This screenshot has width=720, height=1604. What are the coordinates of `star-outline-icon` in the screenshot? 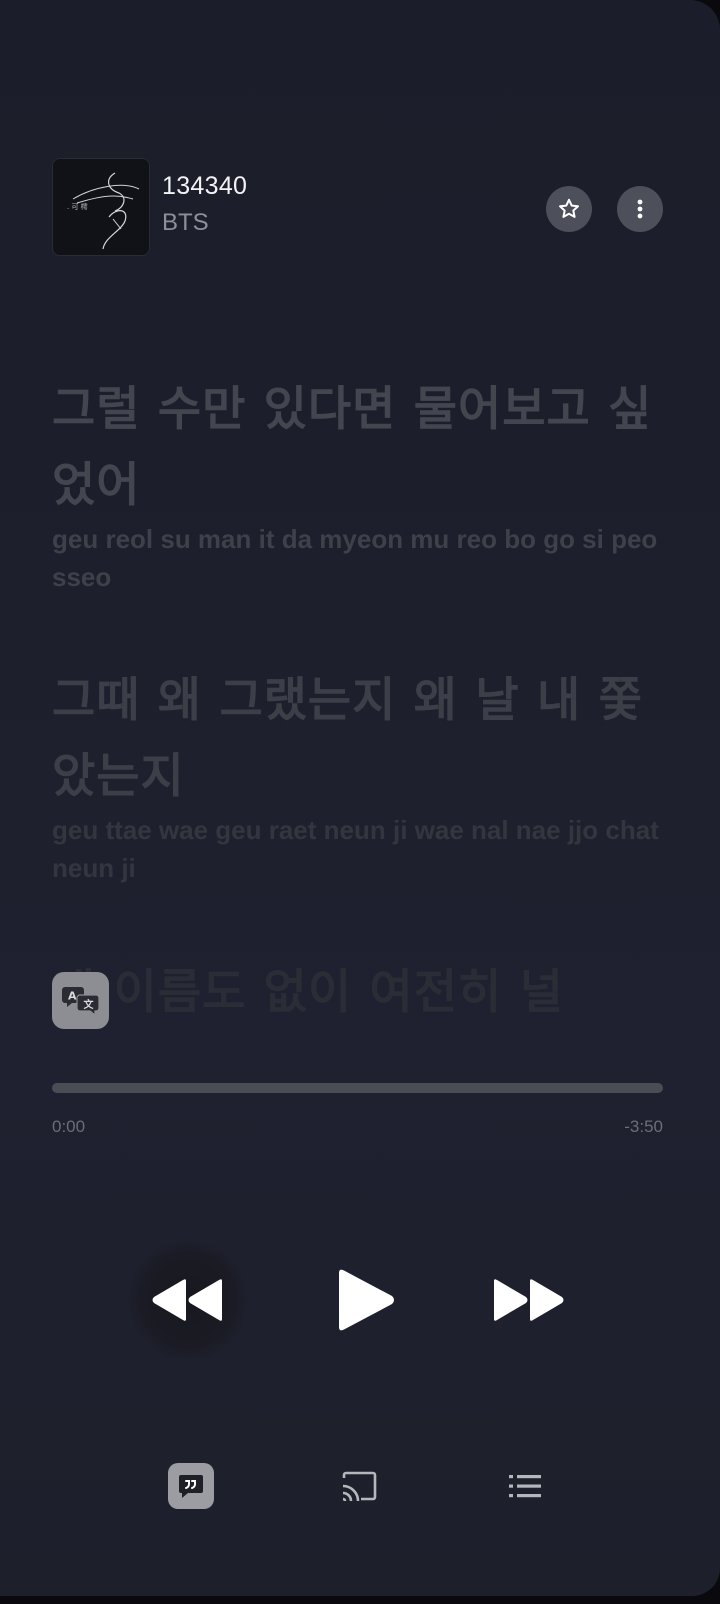 It's located at (569, 208).